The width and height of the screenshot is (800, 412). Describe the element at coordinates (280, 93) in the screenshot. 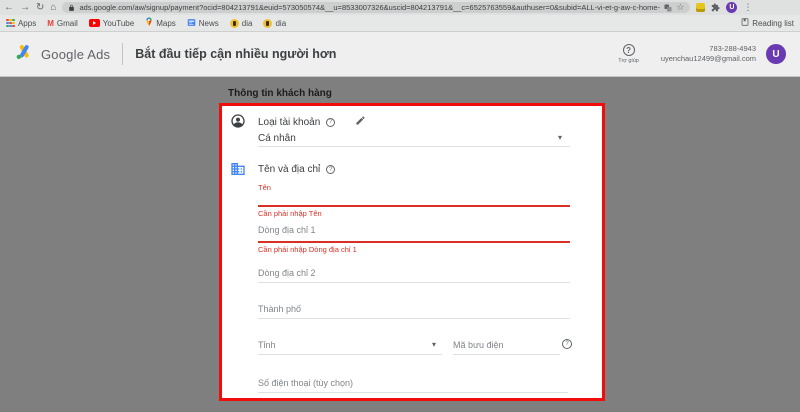

I see `form-section-heading: Thông tin khách hàng` at that location.